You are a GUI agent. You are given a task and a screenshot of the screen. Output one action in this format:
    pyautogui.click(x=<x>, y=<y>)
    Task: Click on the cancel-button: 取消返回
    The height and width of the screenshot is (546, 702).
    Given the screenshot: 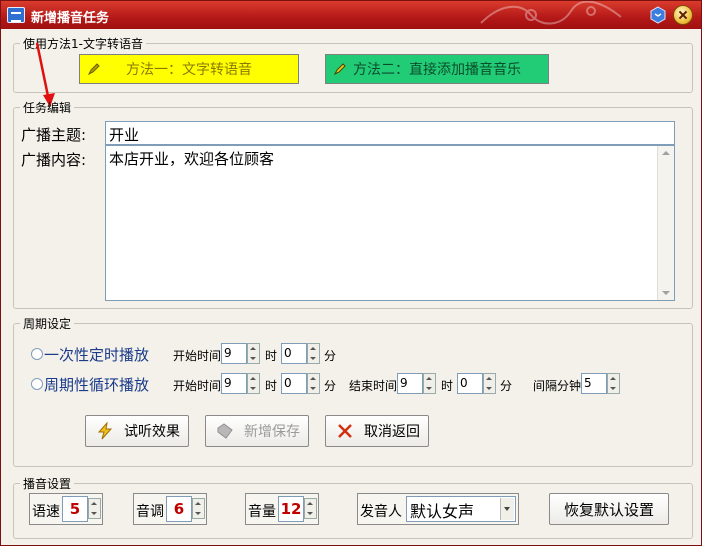 What is the action you would take?
    pyautogui.click(x=377, y=431)
    